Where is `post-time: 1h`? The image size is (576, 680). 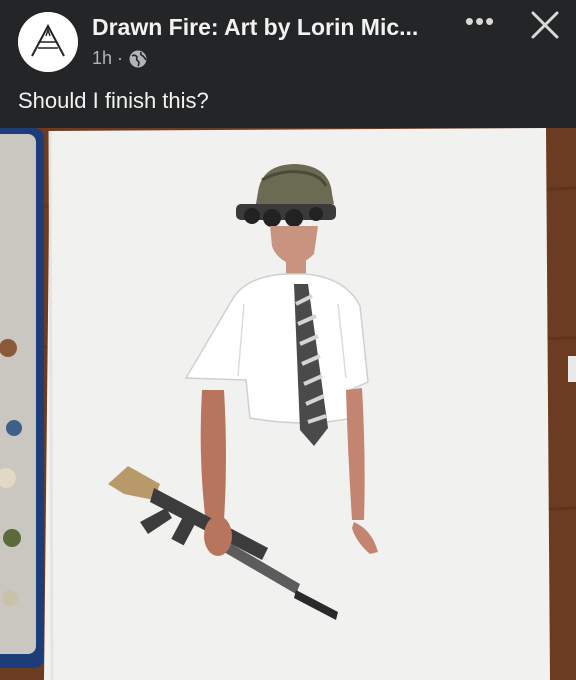 post-time: 1h is located at coordinates (102, 58).